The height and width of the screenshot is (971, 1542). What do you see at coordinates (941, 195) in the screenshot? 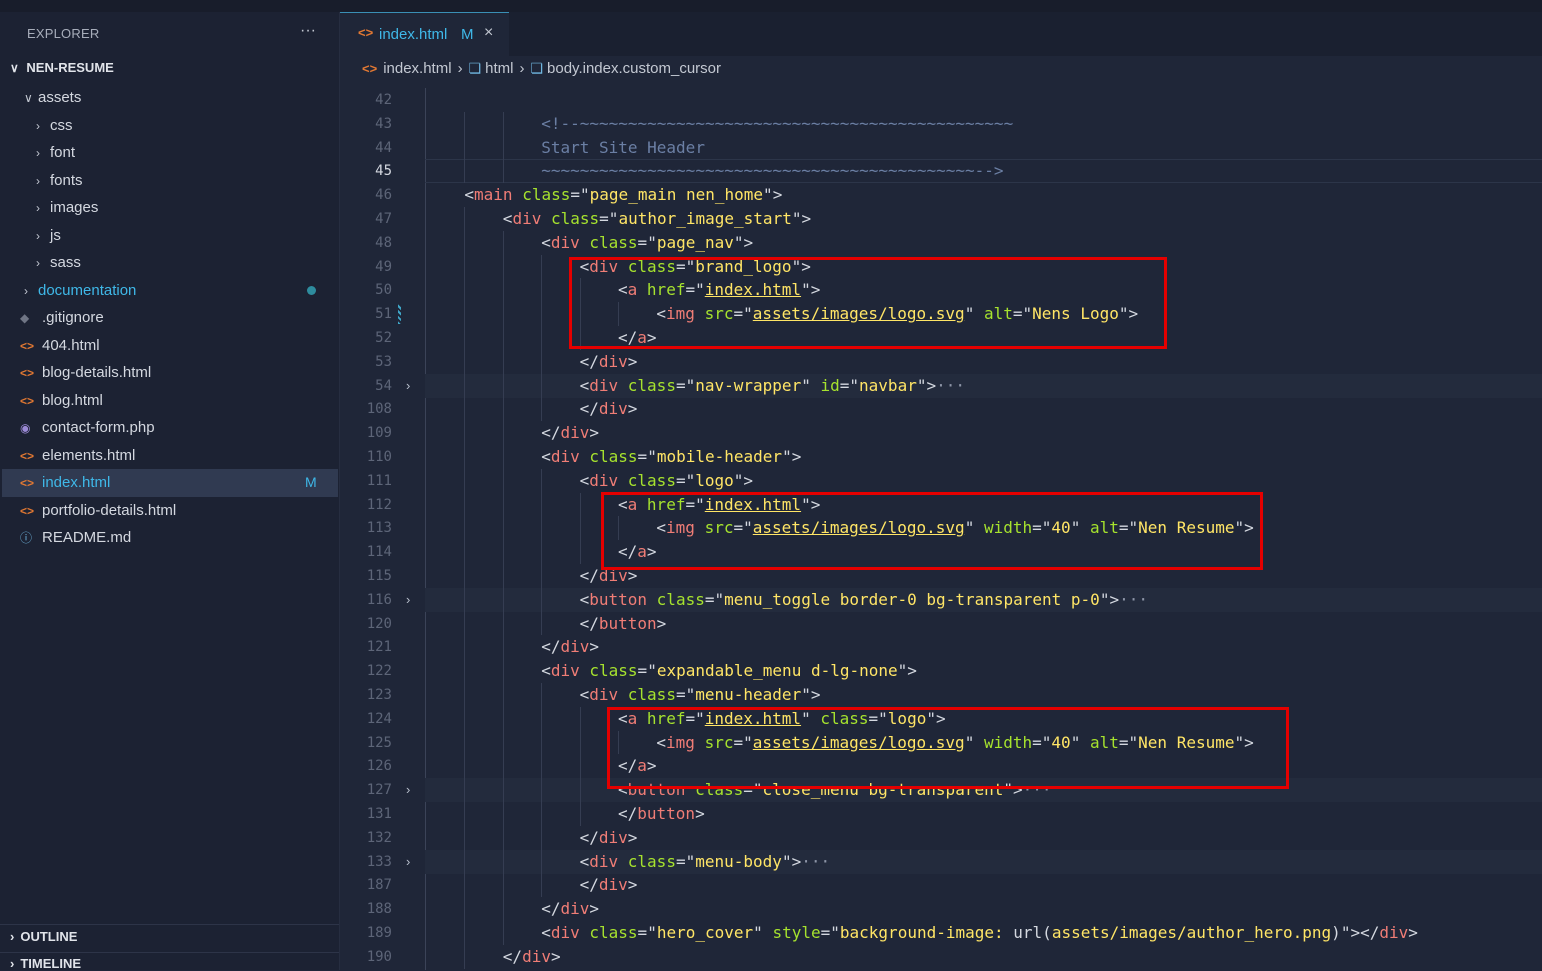
I see `code-line: 46 <main class="page_main nen_home">` at bounding box center [941, 195].